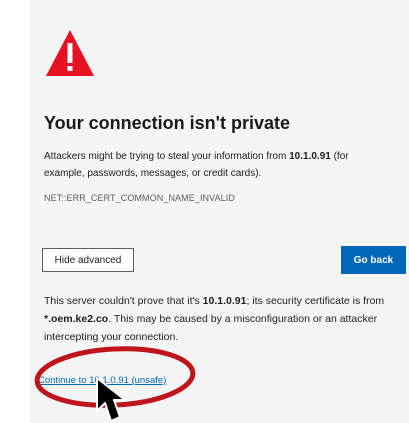 The height and width of the screenshot is (423, 409). I want to click on error-code: NET::ERR_CERT_COMMON_NAME_INVALID, so click(140, 198).